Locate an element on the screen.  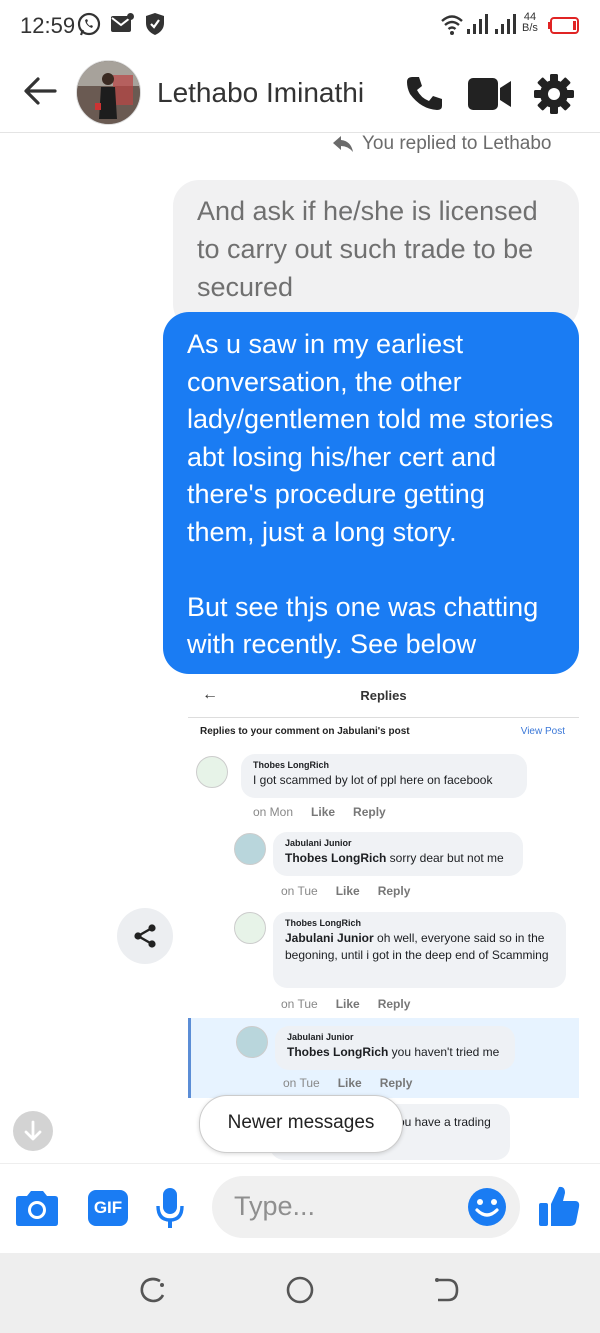
video-call-icon is located at coordinates (490, 96).